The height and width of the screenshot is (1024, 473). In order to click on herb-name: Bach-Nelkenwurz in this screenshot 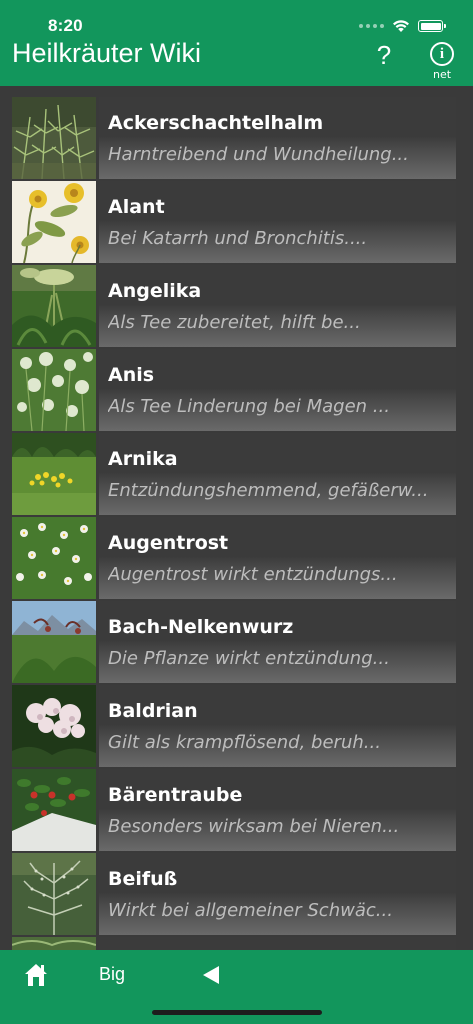, I will do `click(201, 627)`.